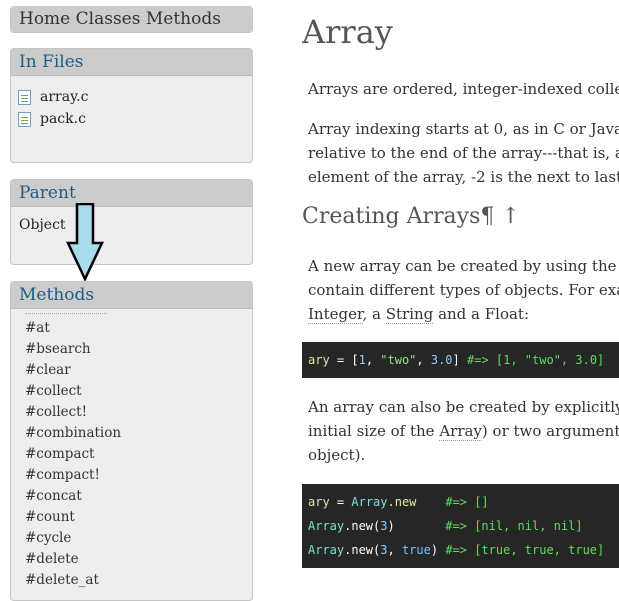  I want to click on method-link: #collect!, so click(131, 412).